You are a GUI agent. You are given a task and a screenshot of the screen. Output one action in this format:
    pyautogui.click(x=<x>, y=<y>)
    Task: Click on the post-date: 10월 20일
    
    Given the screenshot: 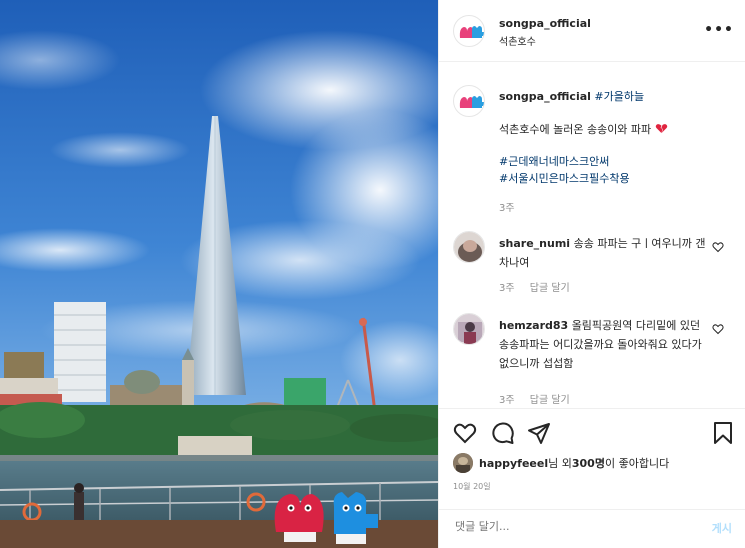 What is the action you would take?
    pyautogui.click(x=472, y=486)
    